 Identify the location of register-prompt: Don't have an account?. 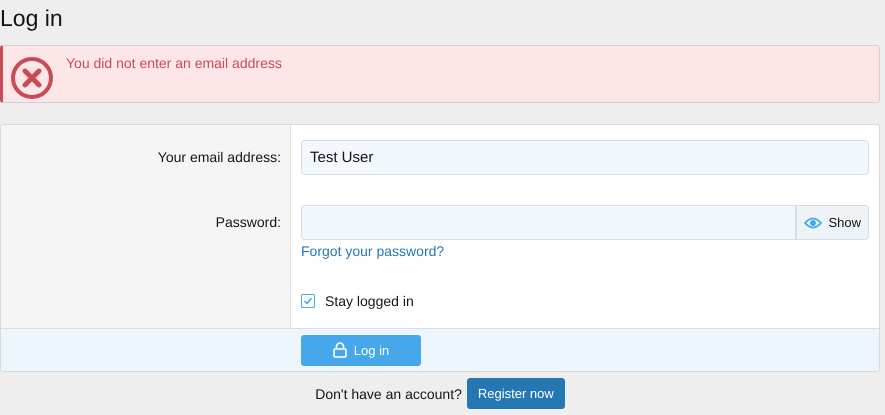
(388, 394).